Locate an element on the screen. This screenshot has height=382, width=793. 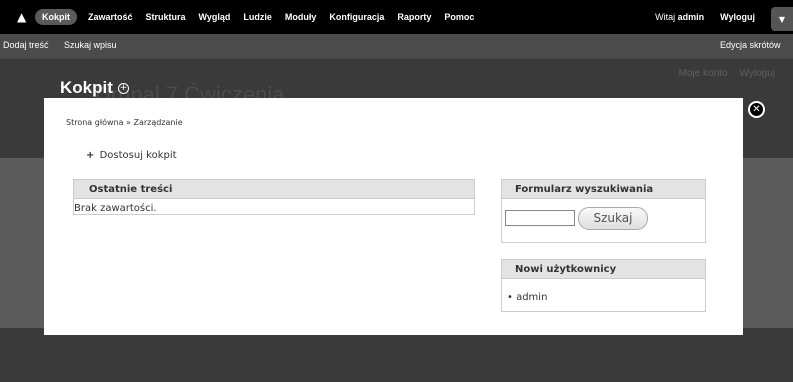
list-item: • admin is located at coordinates (527, 297).